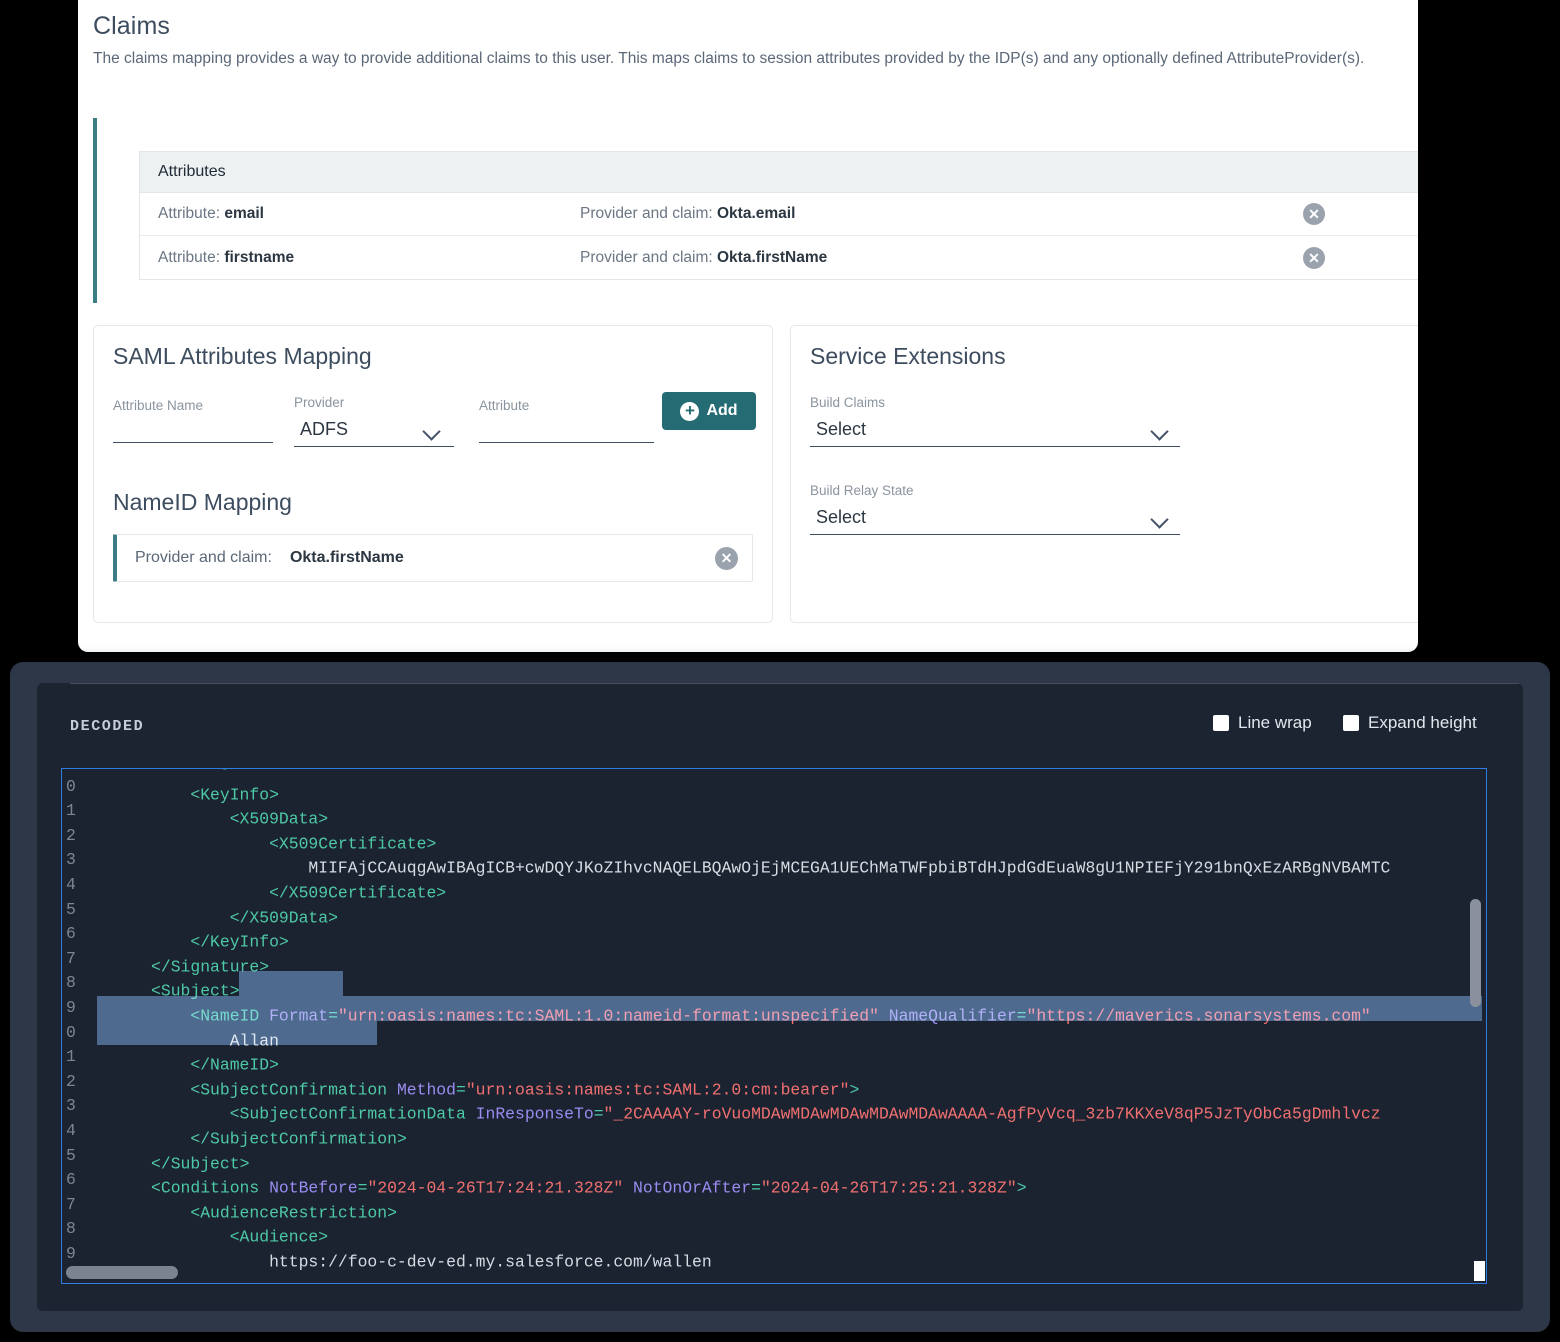 The image size is (1560, 1342). What do you see at coordinates (71, 983) in the screenshot?
I see `line-number: 8` at bounding box center [71, 983].